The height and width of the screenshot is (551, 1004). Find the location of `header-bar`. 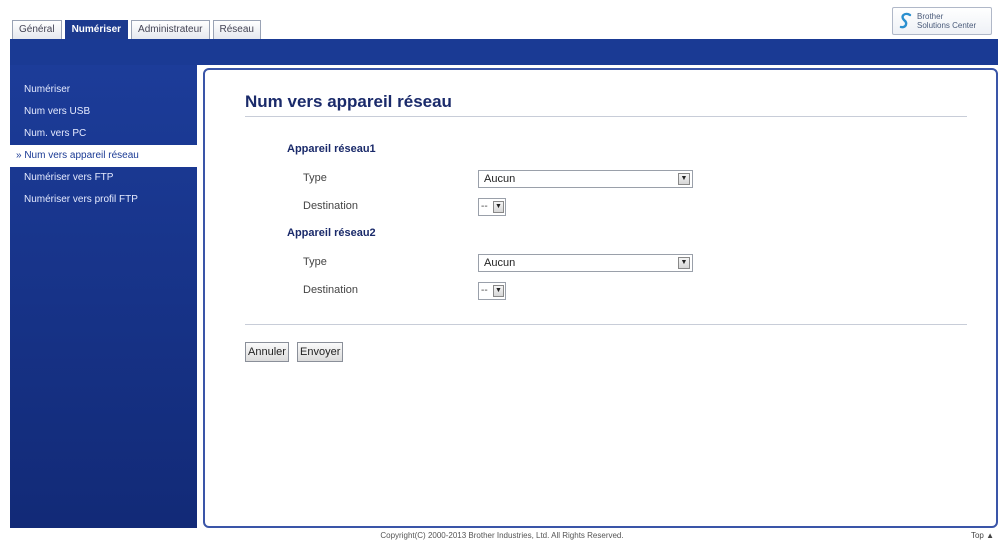

header-bar is located at coordinates (504, 52).